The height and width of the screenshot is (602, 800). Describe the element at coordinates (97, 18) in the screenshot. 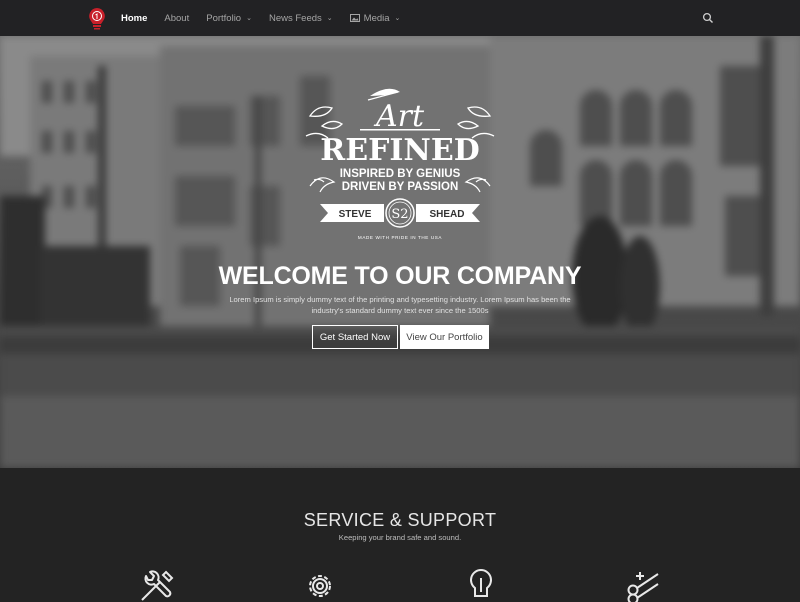

I see `logo-icon` at that location.